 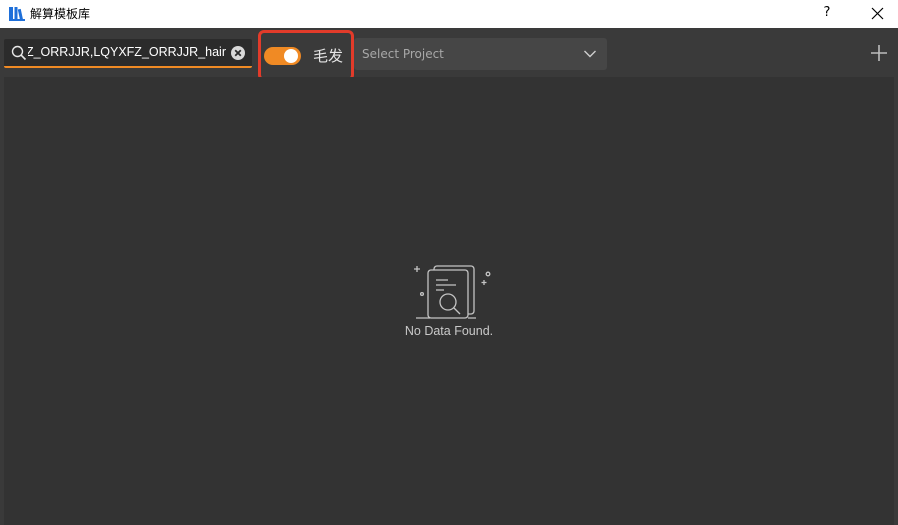 What do you see at coordinates (449, 14) in the screenshot?
I see `title-bar: 解算模板库 ?` at bounding box center [449, 14].